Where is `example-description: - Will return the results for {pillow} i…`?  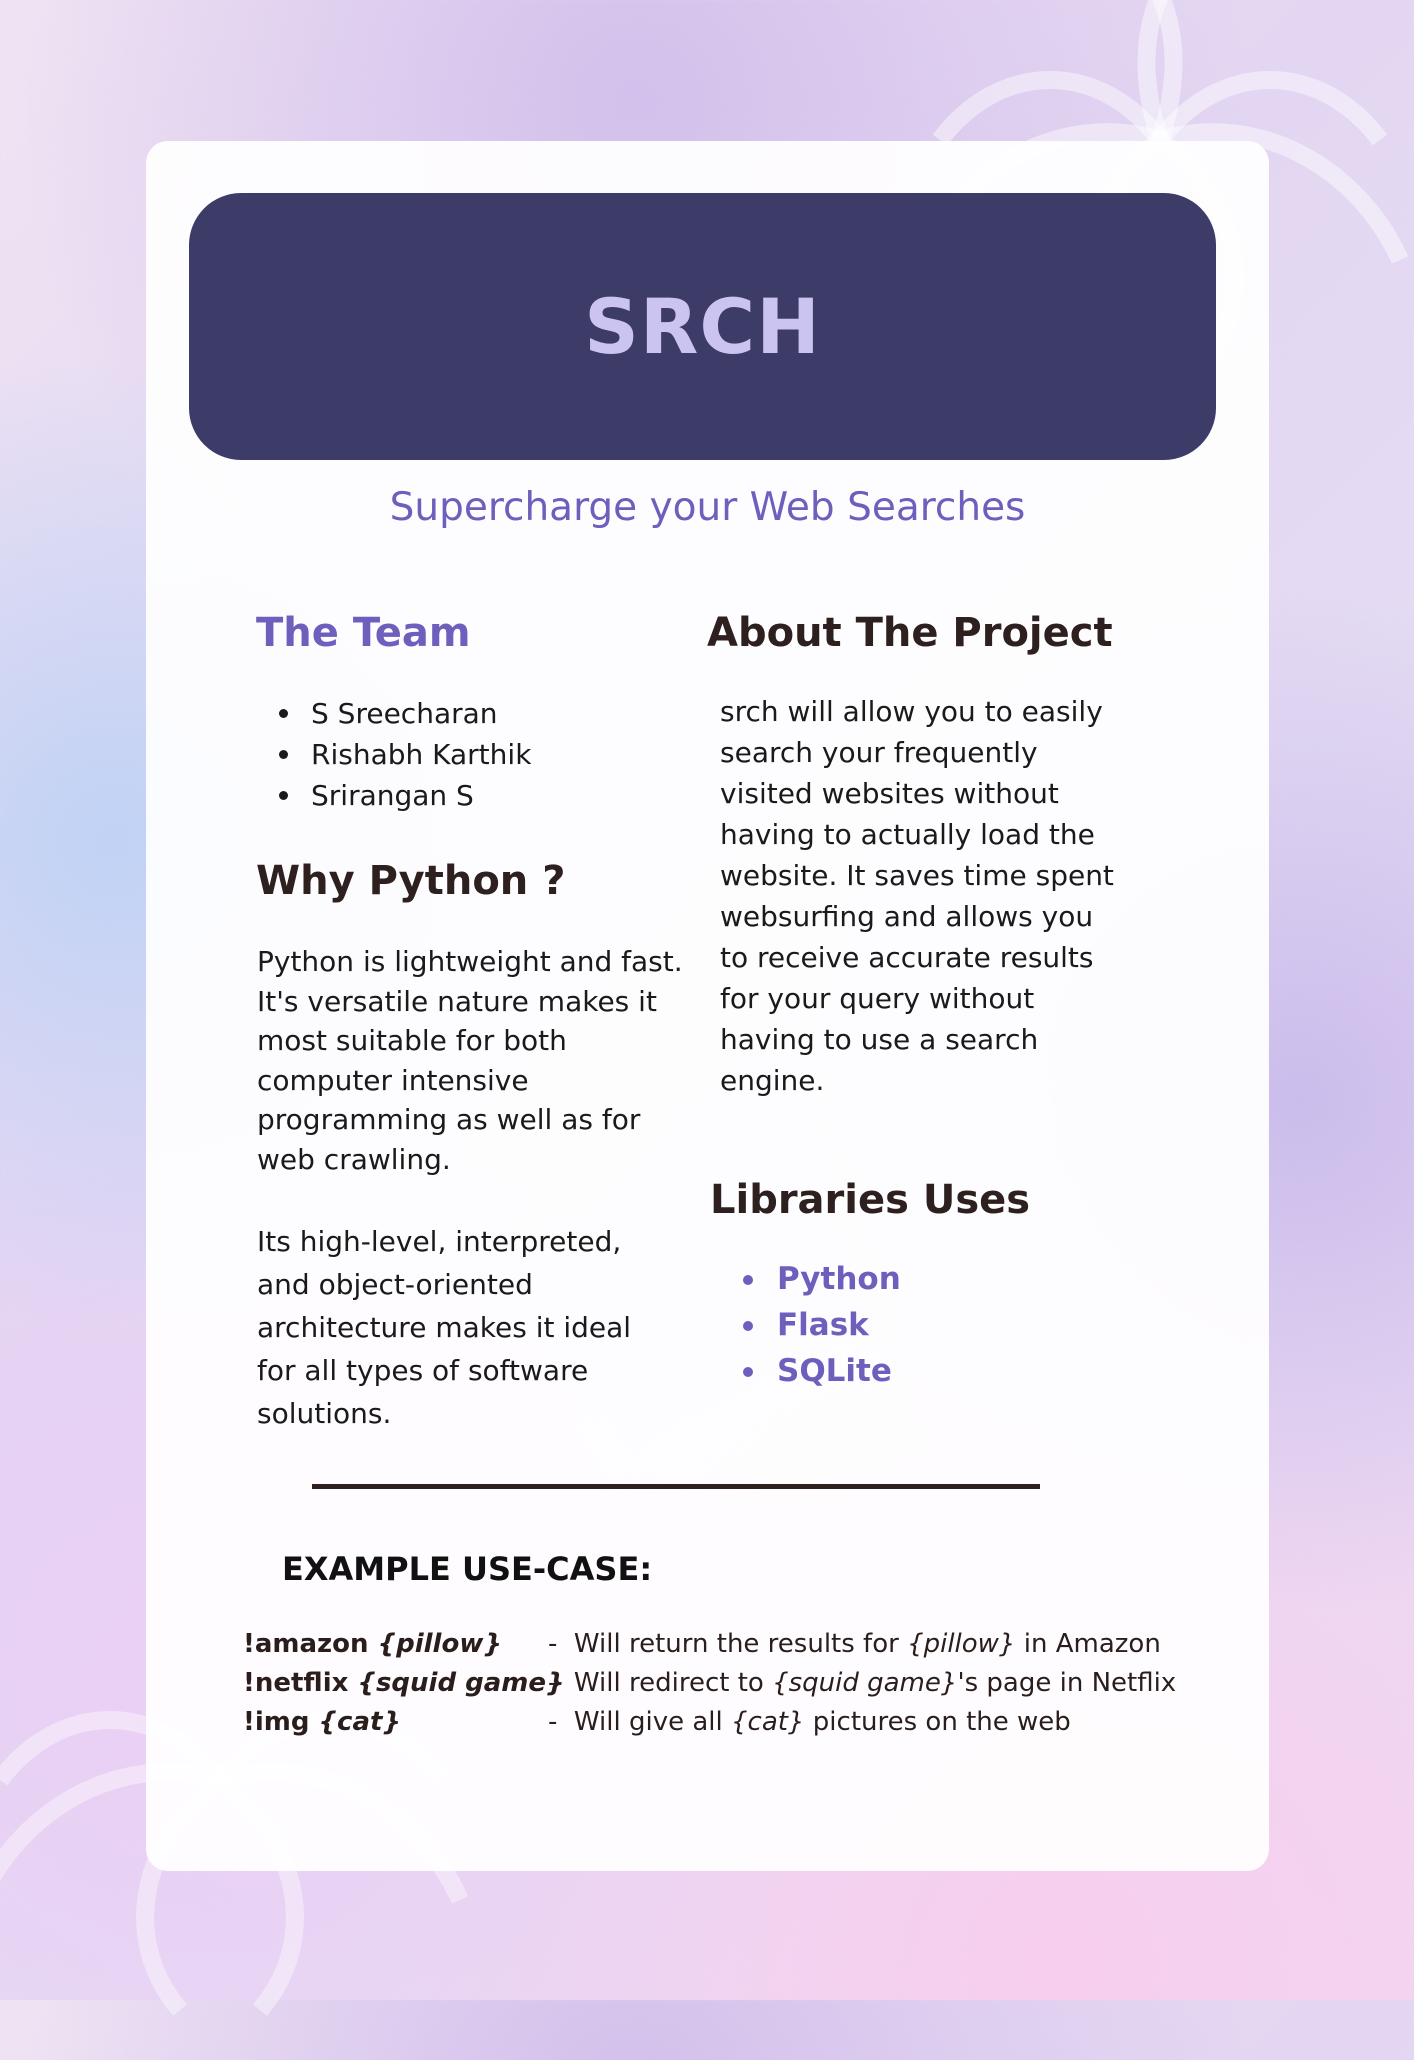 example-description: - Will return the results for {pillow} i… is located at coordinates (854, 1644).